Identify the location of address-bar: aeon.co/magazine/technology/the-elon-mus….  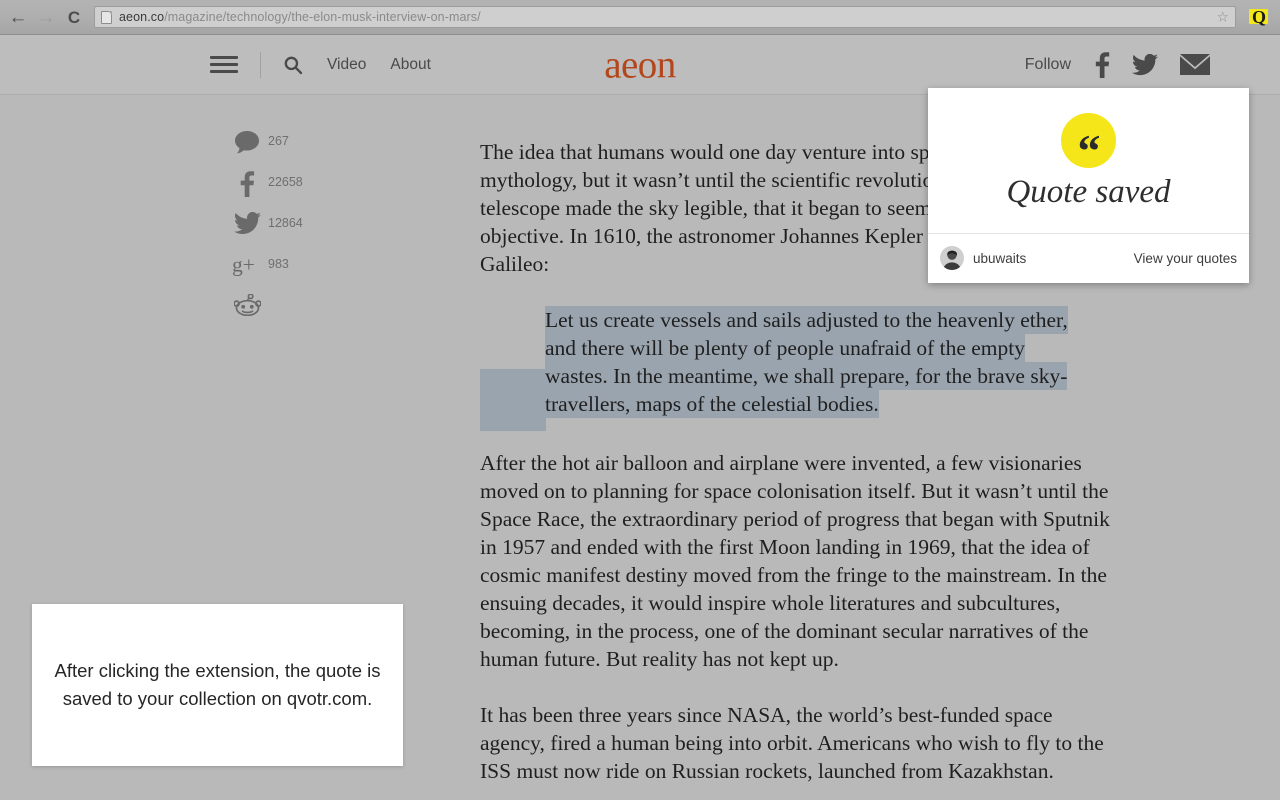
(665, 17).